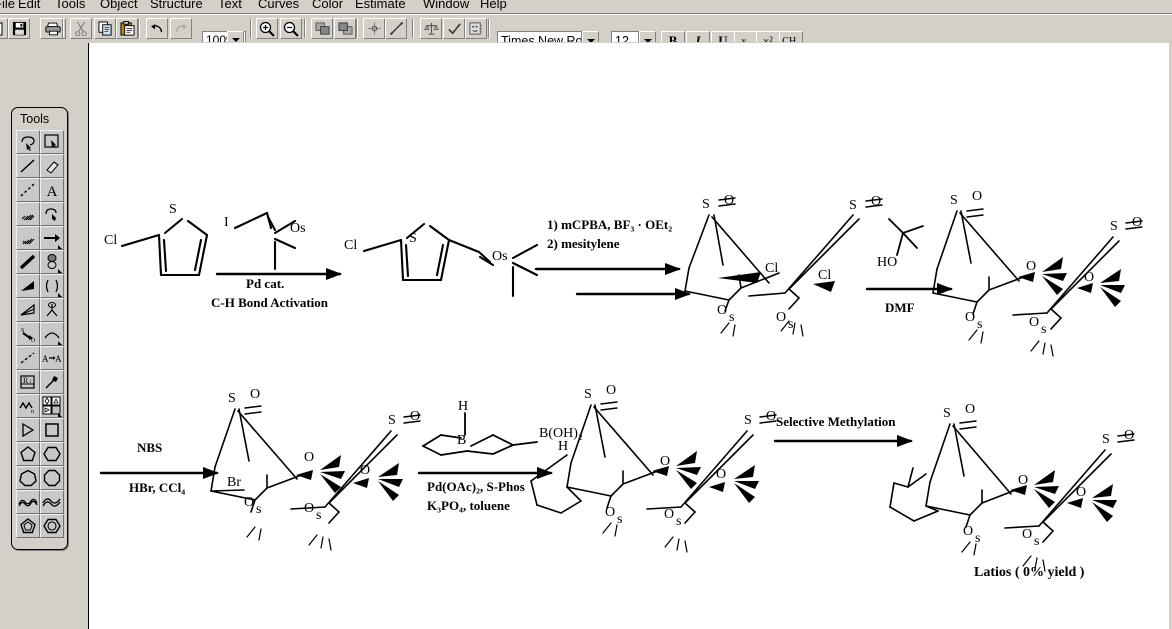 The height and width of the screenshot is (629, 1172). What do you see at coordinates (119, 5) in the screenshot?
I see `menu-object: Object` at bounding box center [119, 5].